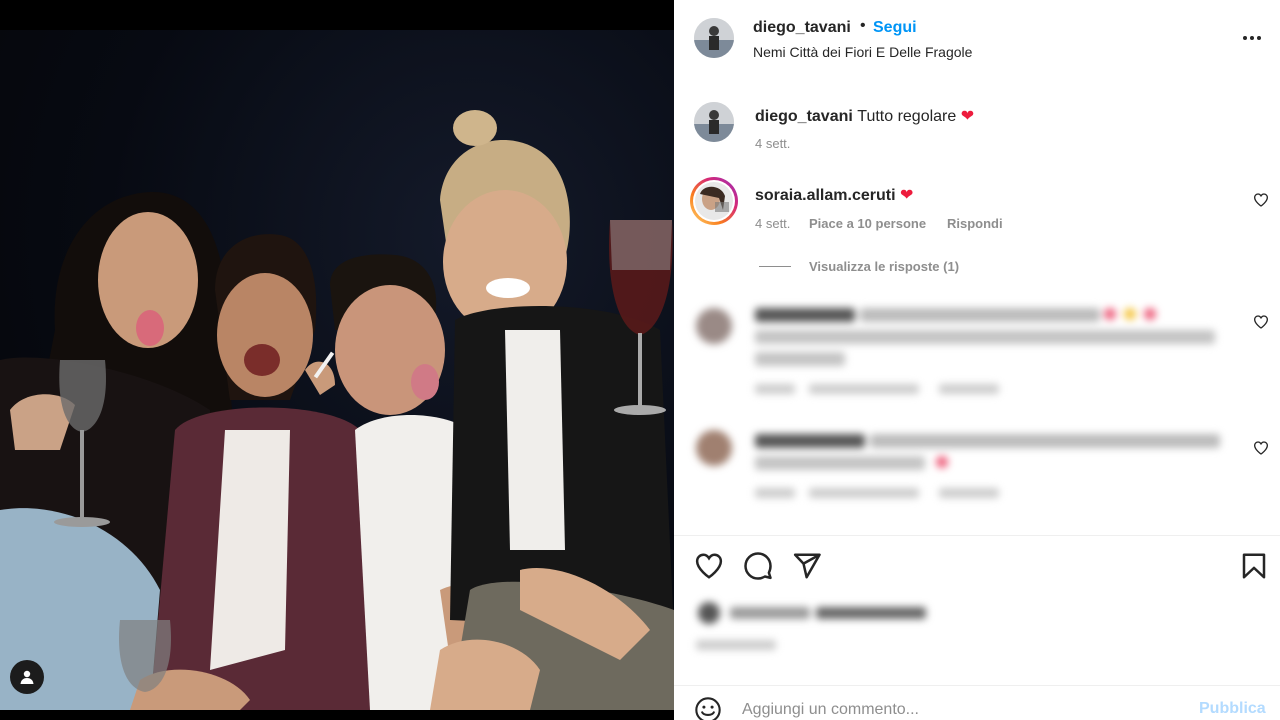 The width and height of the screenshot is (1280, 720). I want to click on caption-avatar, so click(714, 122).